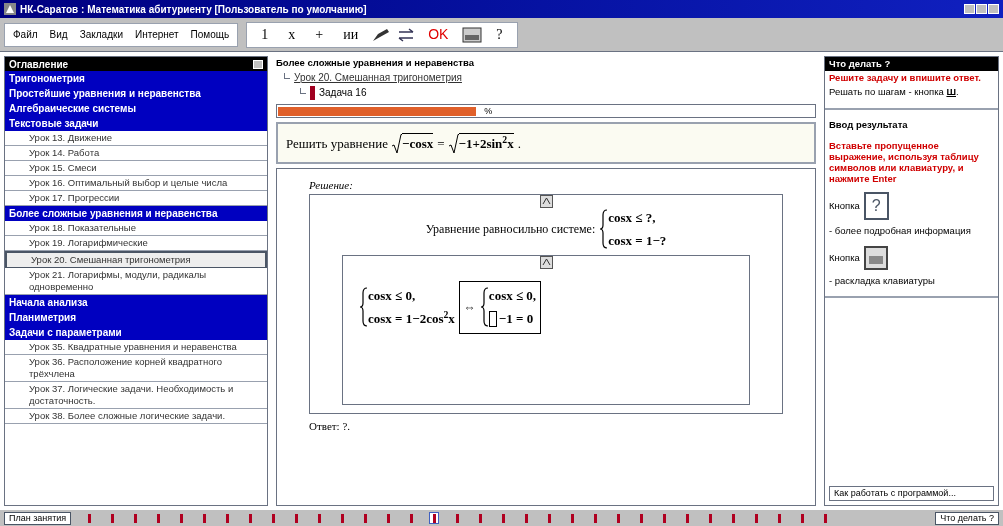  I want to click on answer-field, so click(492, 319).